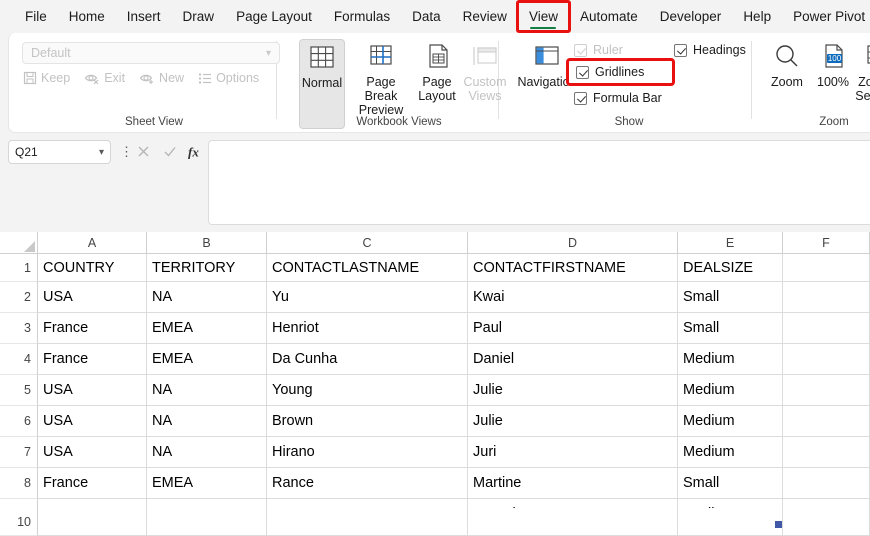  I want to click on cell-B8: EMEA, so click(207, 483).